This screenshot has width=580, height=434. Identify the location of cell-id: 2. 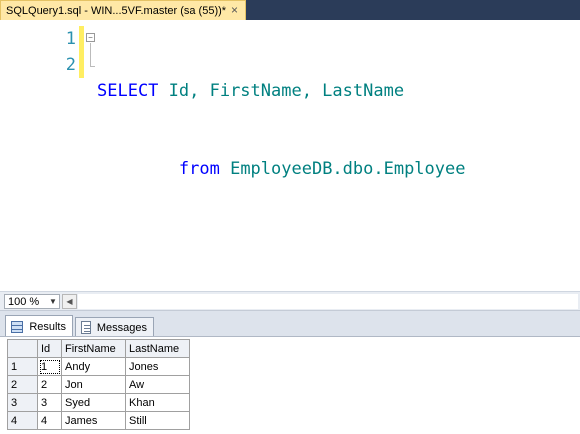
(49, 384).